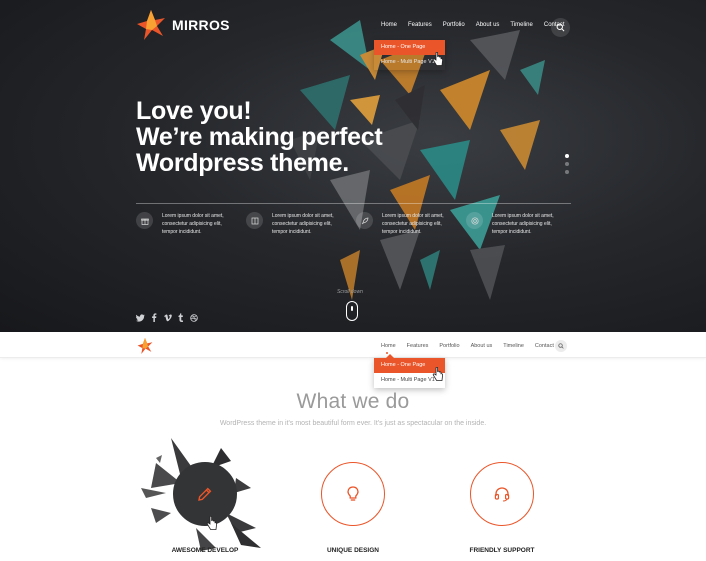 Image resolution: width=706 pixels, height=561 pixels. Describe the element at coordinates (194, 317) in the screenshot. I see `dribbble-icon` at that location.